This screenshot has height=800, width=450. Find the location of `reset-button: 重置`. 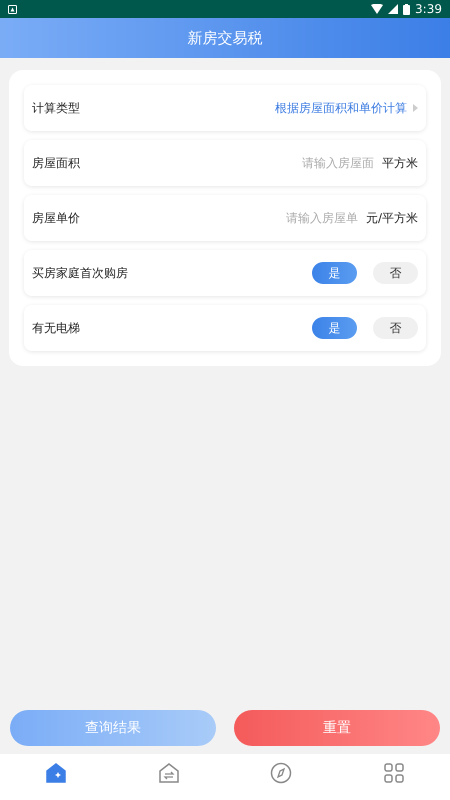

reset-button: 重置 is located at coordinates (337, 728).